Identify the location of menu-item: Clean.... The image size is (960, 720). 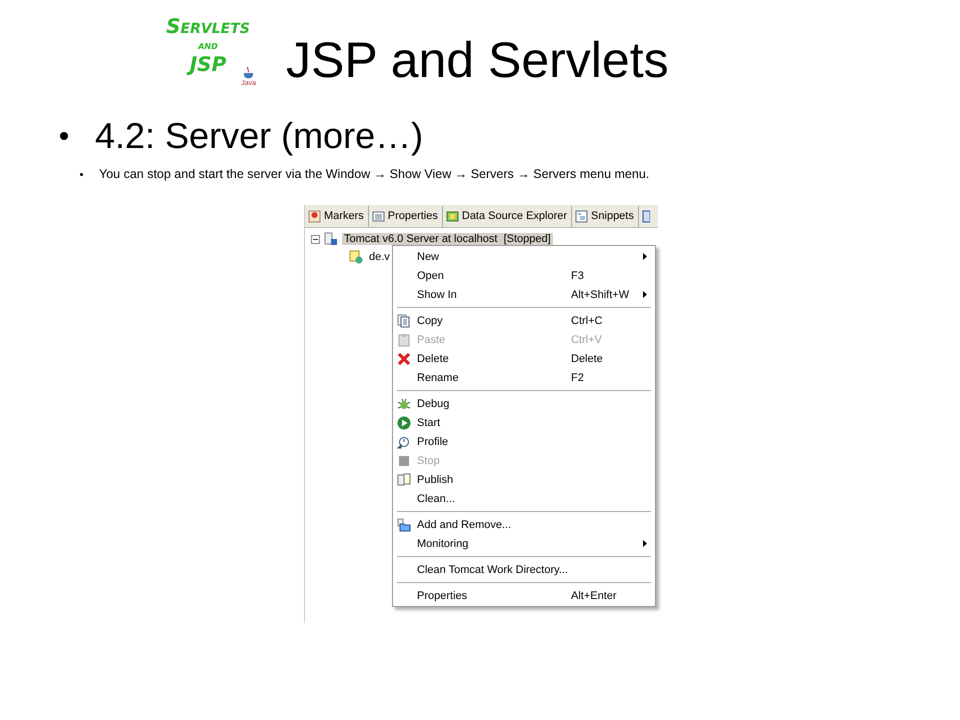
(524, 498).